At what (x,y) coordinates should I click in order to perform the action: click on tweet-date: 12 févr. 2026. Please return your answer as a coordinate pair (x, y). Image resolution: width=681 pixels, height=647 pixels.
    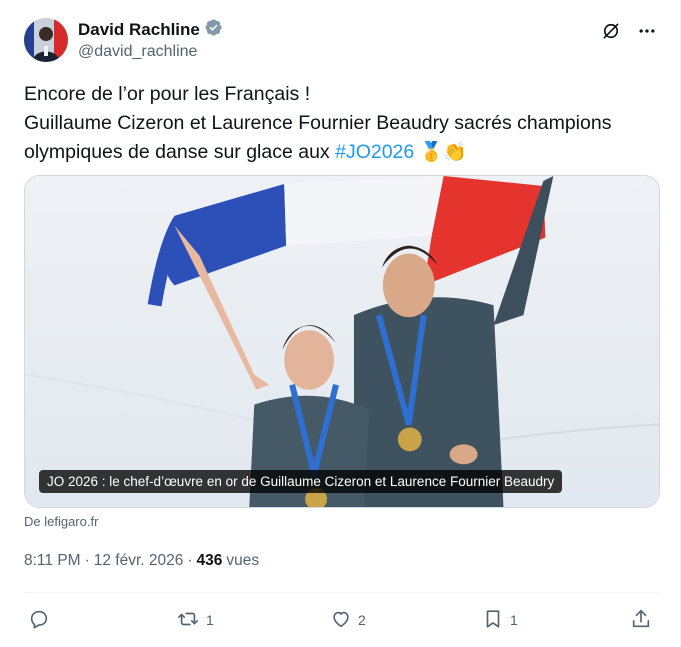
    Looking at the image, I should click on (139, 561).